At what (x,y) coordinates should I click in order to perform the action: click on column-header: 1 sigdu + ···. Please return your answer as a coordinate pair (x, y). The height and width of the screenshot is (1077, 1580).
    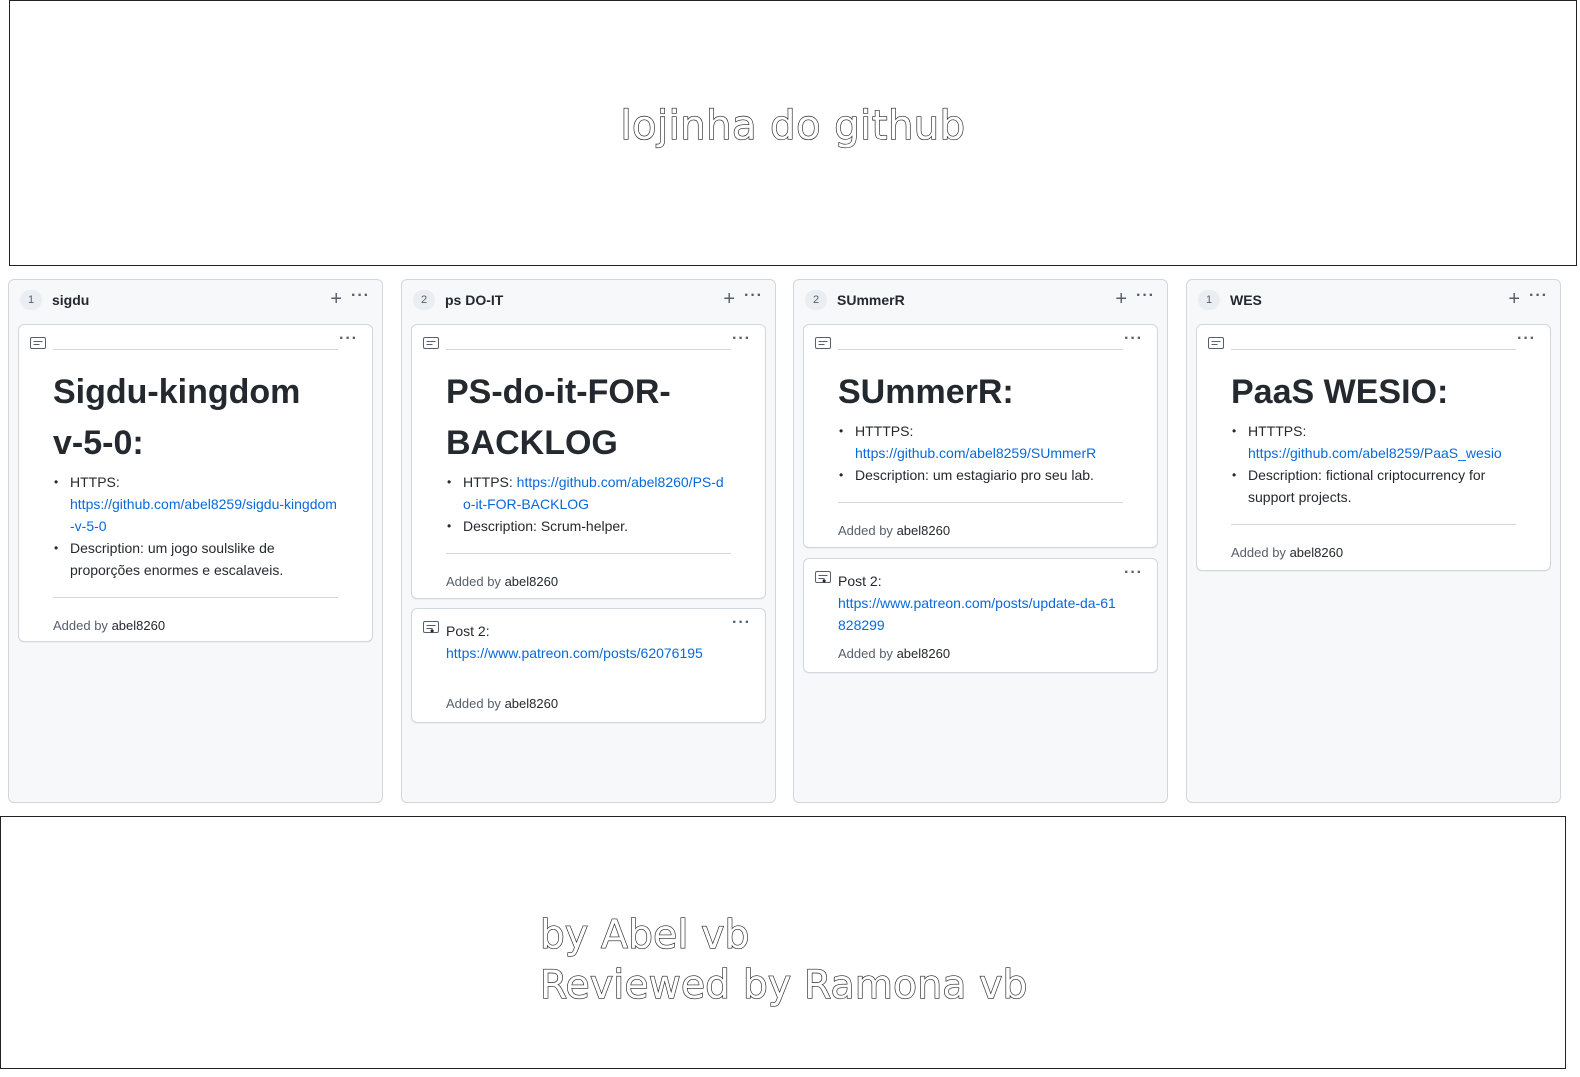
    Looking at the image, I should click on (195, 301).